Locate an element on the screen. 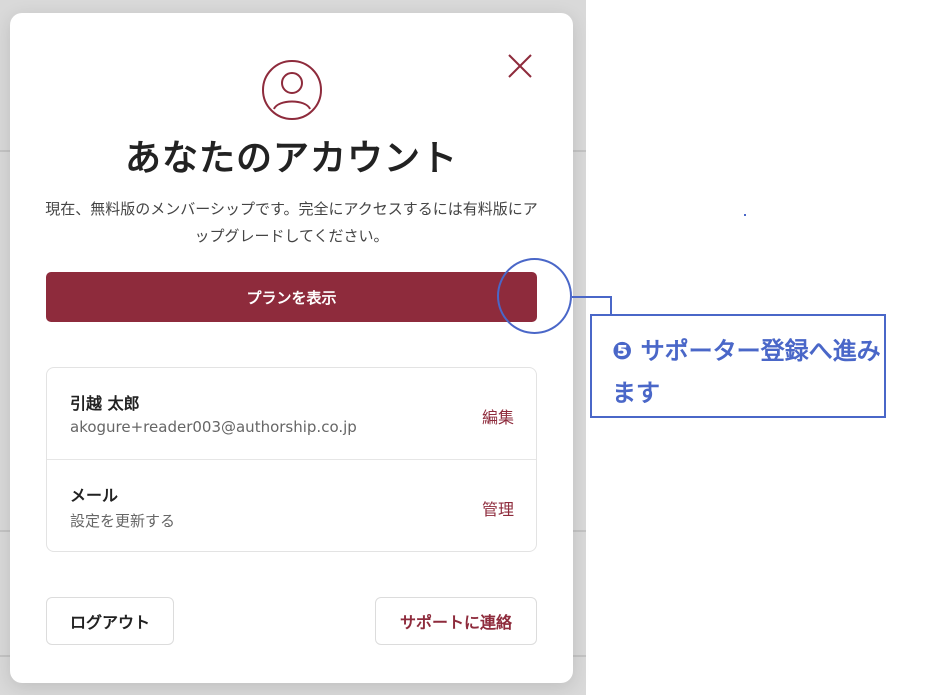 The width and height of the screenshot is (938, 695). manage-mail-link: 管理 is located at coordinates (498, 508).